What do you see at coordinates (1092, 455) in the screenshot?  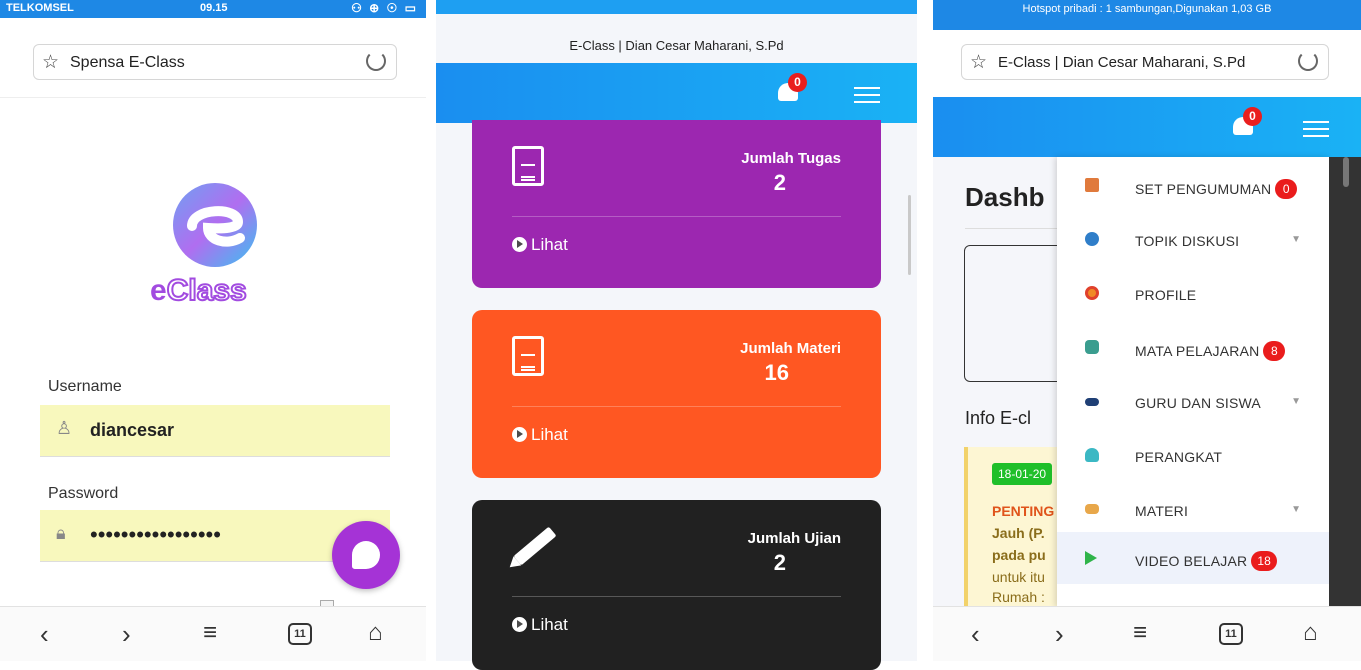 I see `device-icon` at bounding box center [1092, 455].